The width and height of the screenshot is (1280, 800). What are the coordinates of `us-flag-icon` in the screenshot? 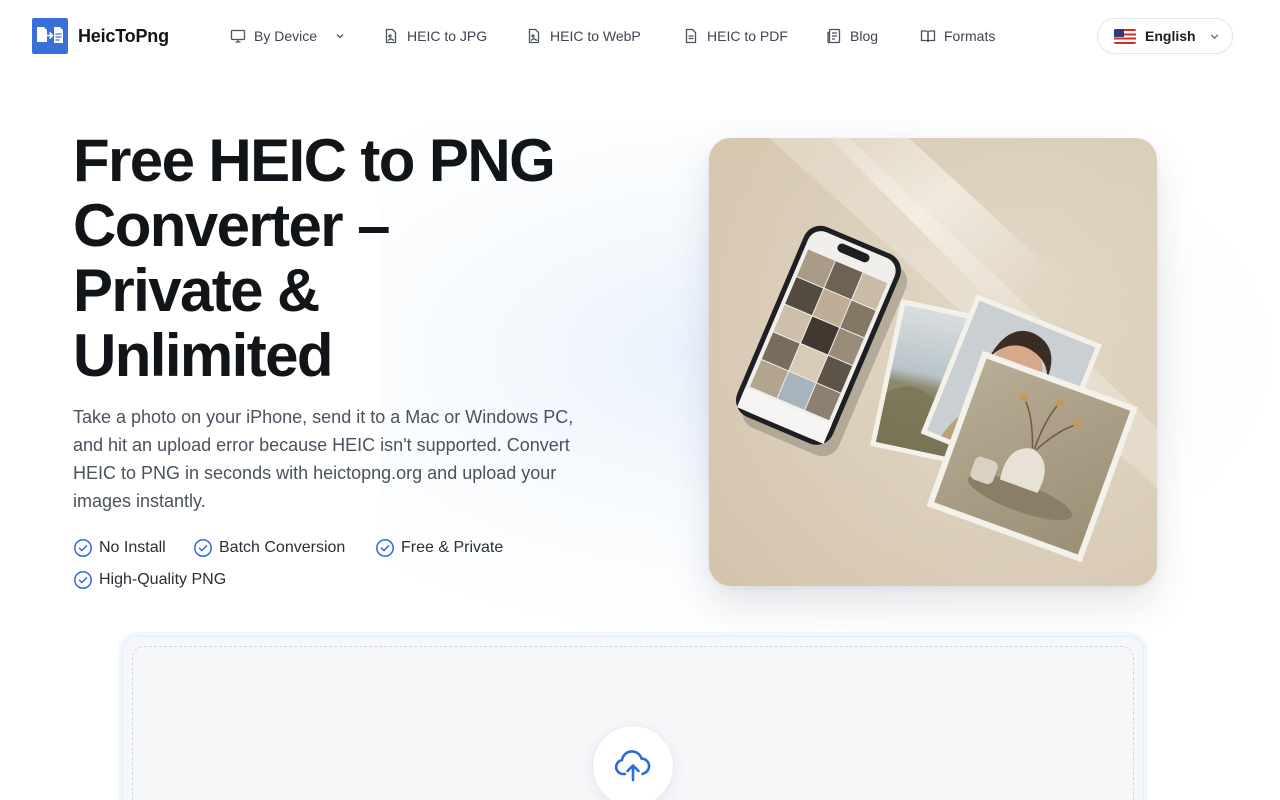 It's located at (1125, 36).